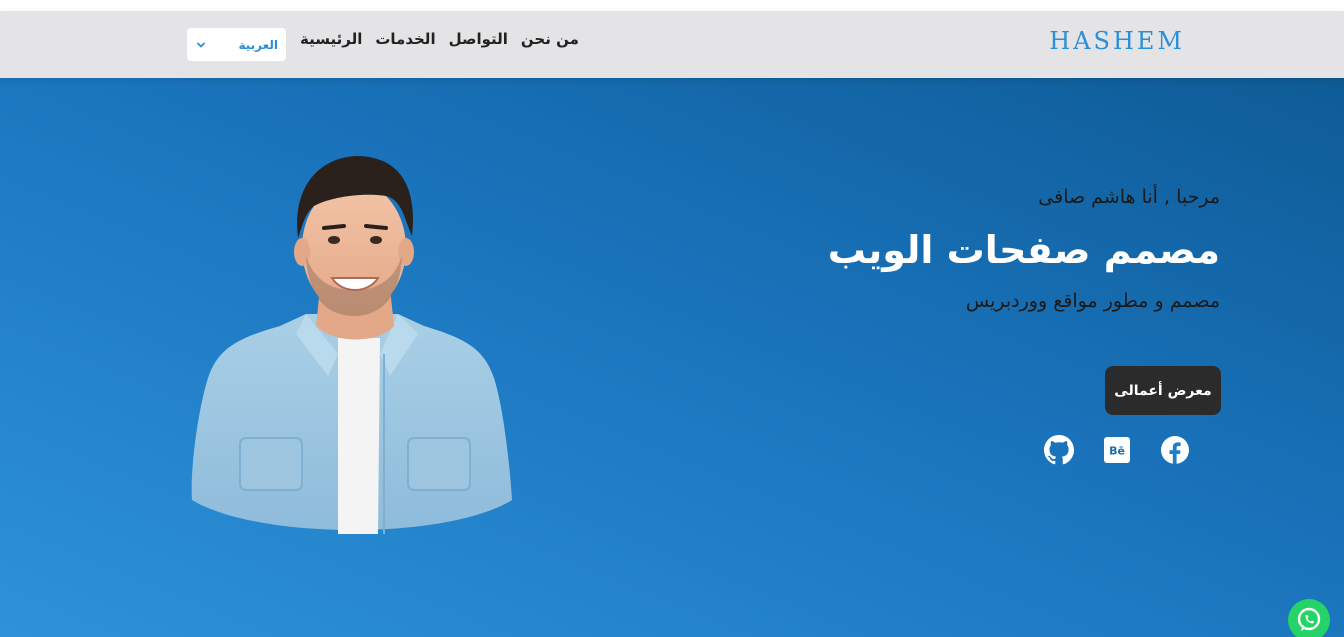 The width and height of the screenshot is (1344, 637). Describe the element at coordinates (258, 44) in the screenshot. I see `language-select-value: العربية` at that location.